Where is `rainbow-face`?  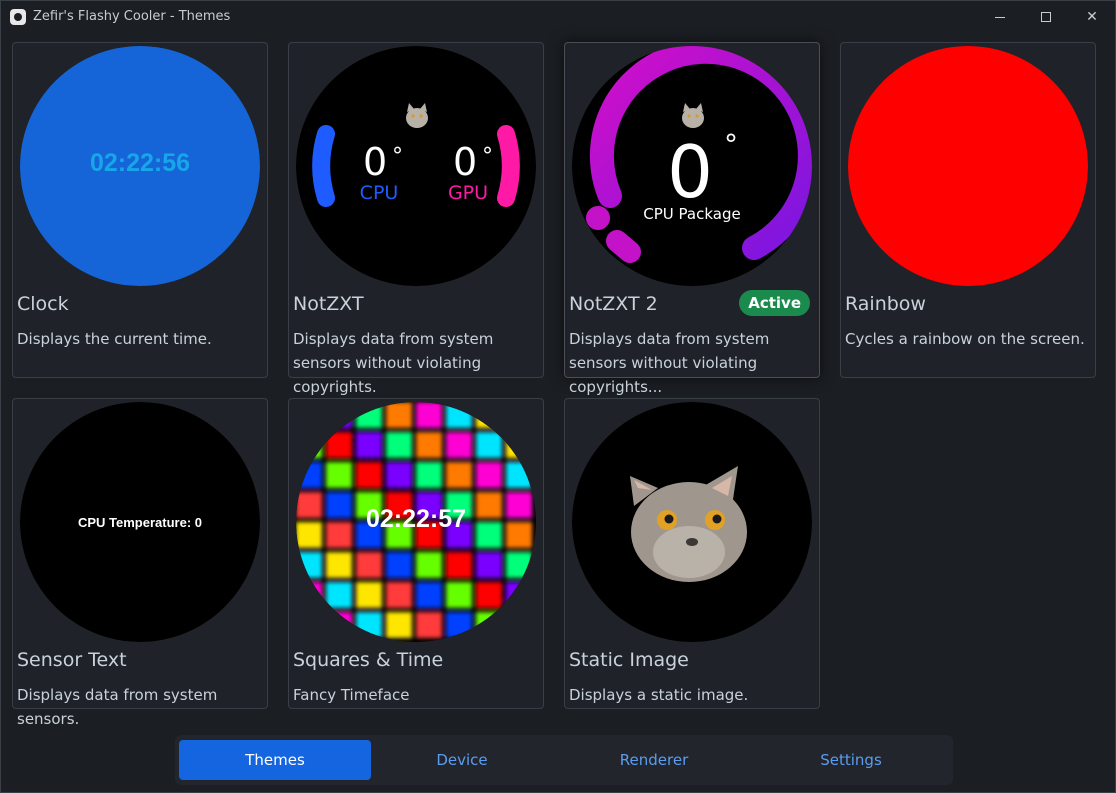 rainbow-face is located at coordinates (968, 166).